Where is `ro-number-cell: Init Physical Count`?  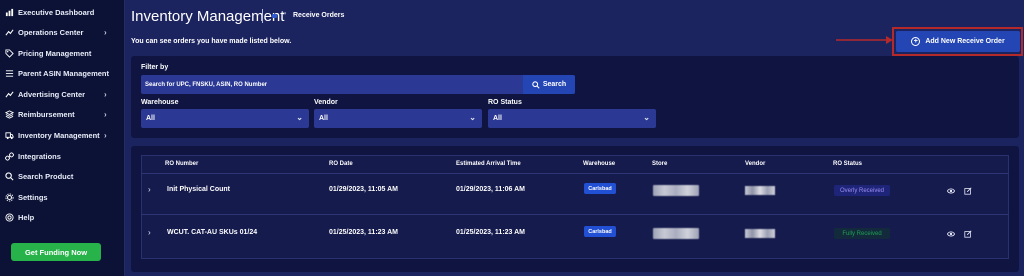
ro-number-cell: Init Physical Count is located at coordinates (198, 189).